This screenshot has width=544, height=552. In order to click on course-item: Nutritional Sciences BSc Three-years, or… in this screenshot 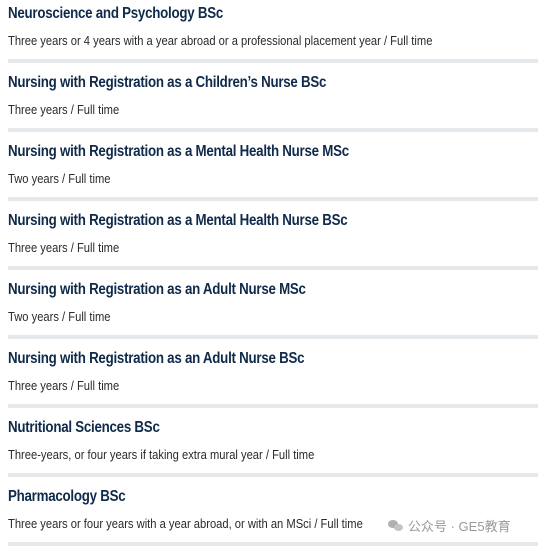, I will do `click(273, 448)`.